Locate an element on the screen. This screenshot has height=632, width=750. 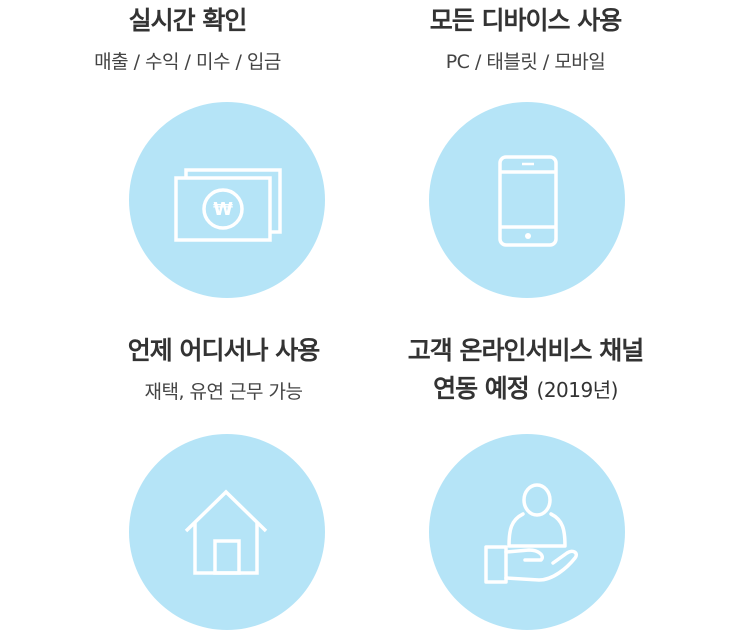
feature-title-main: 연동 예정 is located at coordinates (481, 388).